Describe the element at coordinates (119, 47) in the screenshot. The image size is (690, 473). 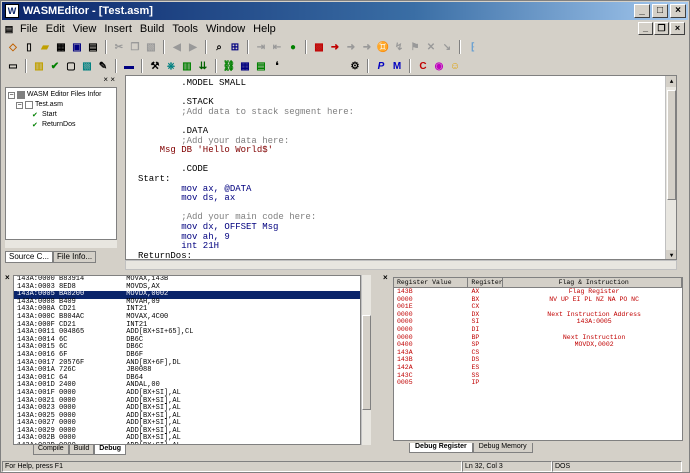
I see `cut-icon: ✂` at that location.